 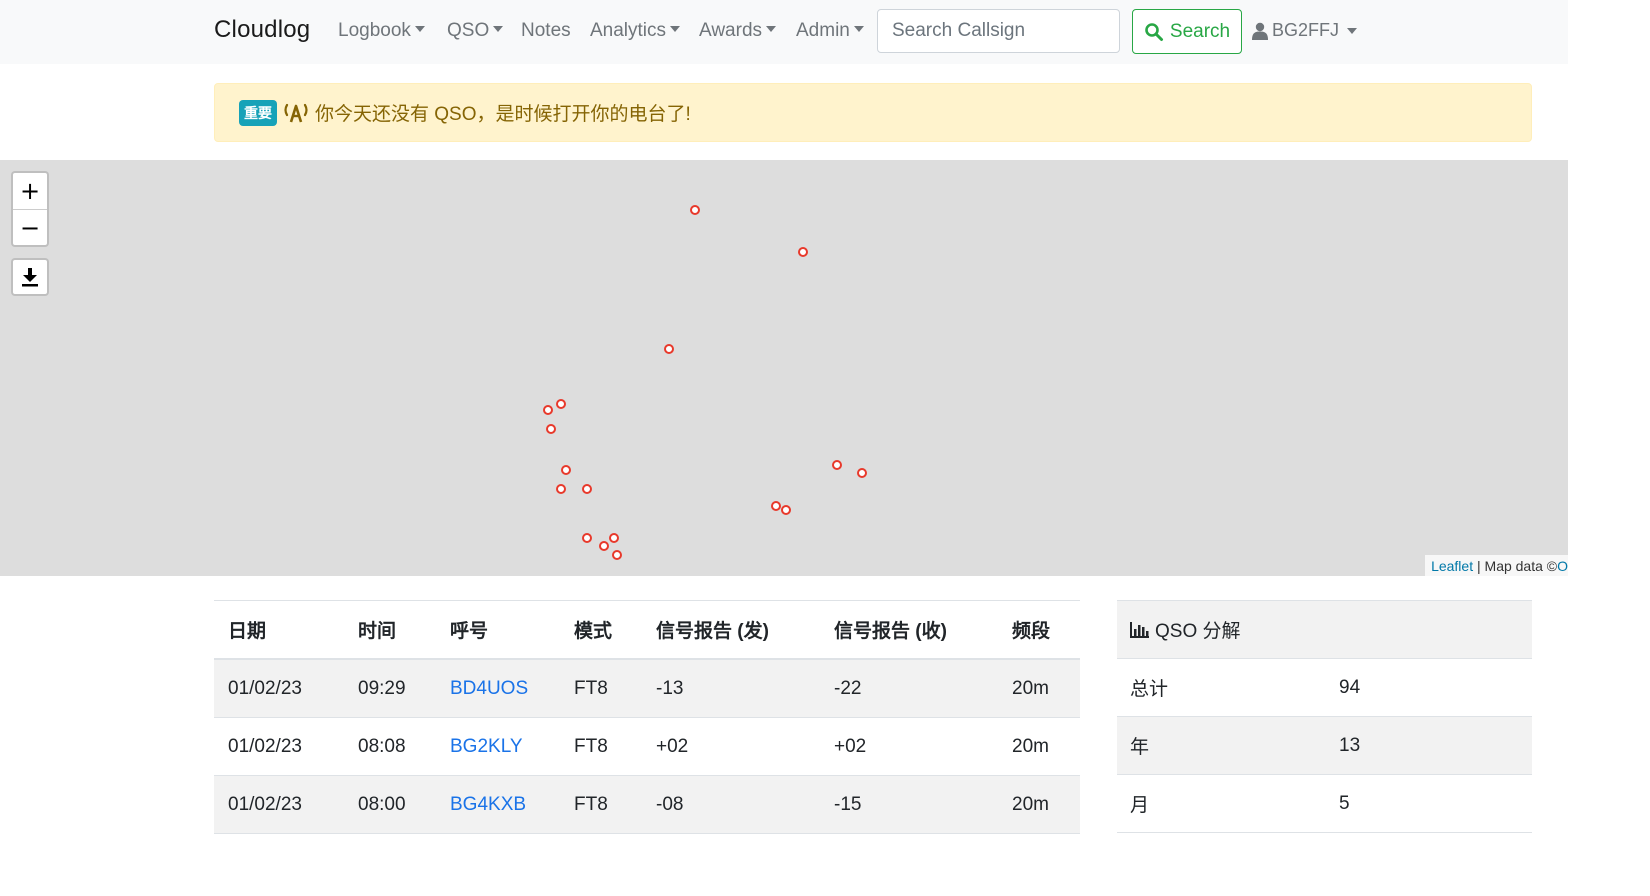 I want to click on nav-admin-label: Admin, so click(x=823, y=30).